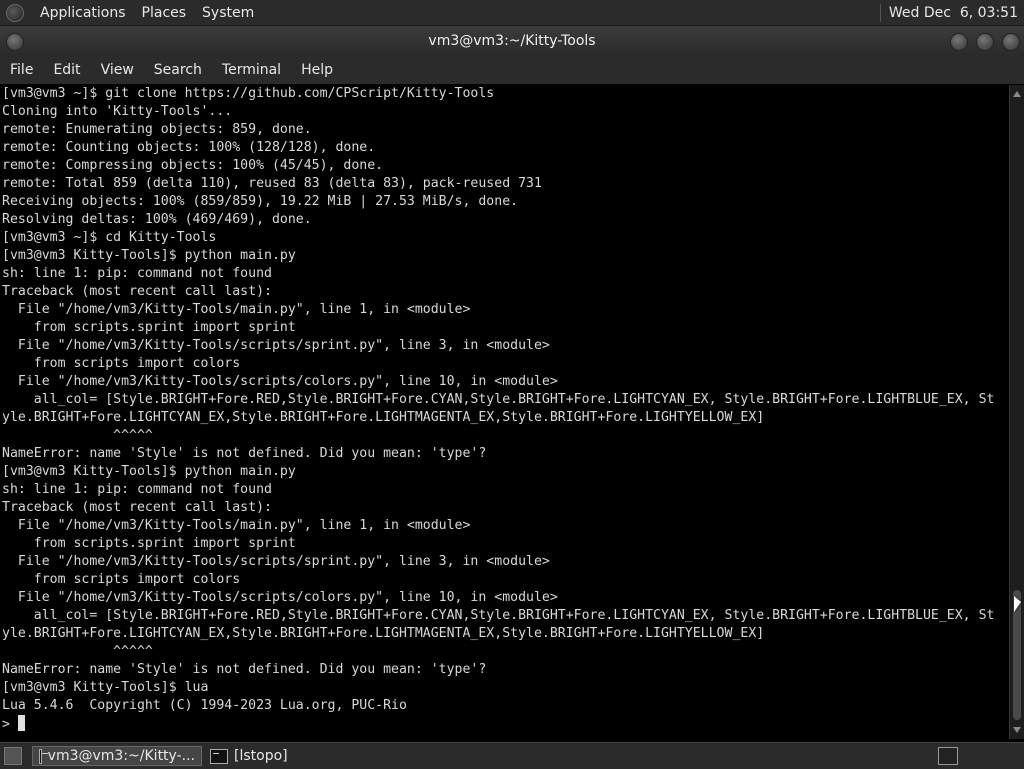  What do you see at coordinates (317, 70) in the screenshot?
I see `menu-help: Help` at bounding box center [317, 70].